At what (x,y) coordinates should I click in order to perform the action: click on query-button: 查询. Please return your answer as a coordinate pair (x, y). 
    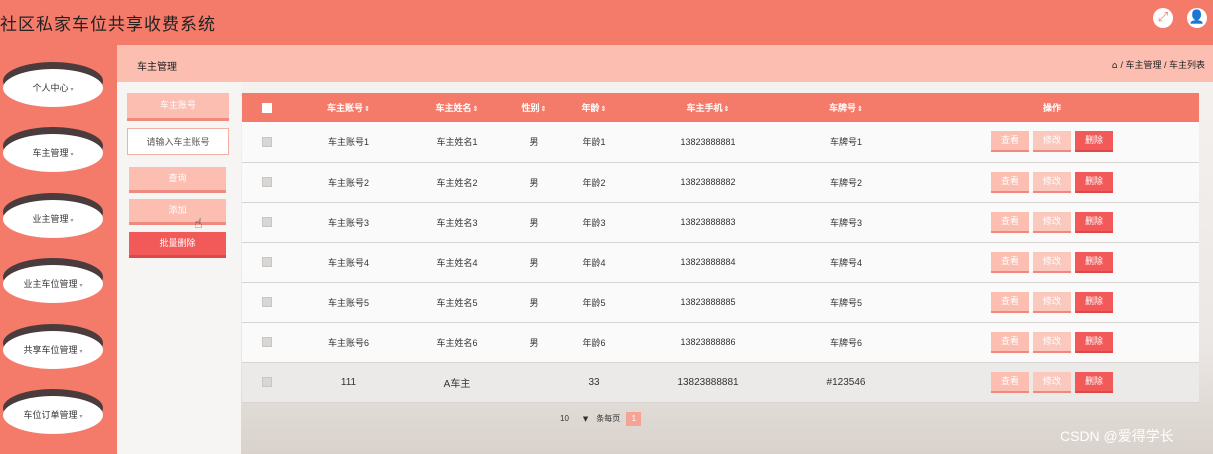
    Looking at the image, I should click on (177, 180).